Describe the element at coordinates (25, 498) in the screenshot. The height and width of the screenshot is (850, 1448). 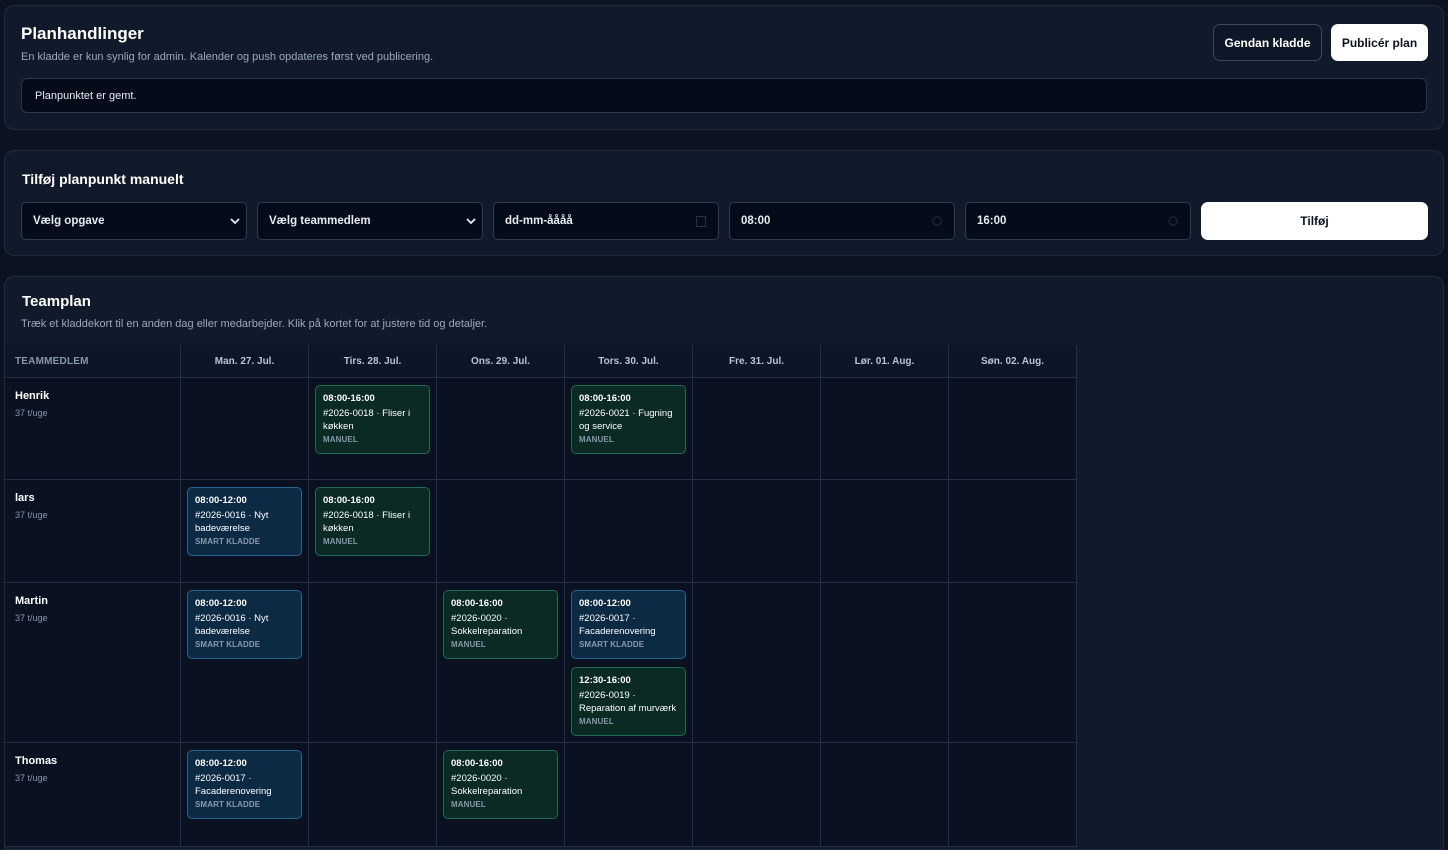
I see `member-name: lars` at that location.